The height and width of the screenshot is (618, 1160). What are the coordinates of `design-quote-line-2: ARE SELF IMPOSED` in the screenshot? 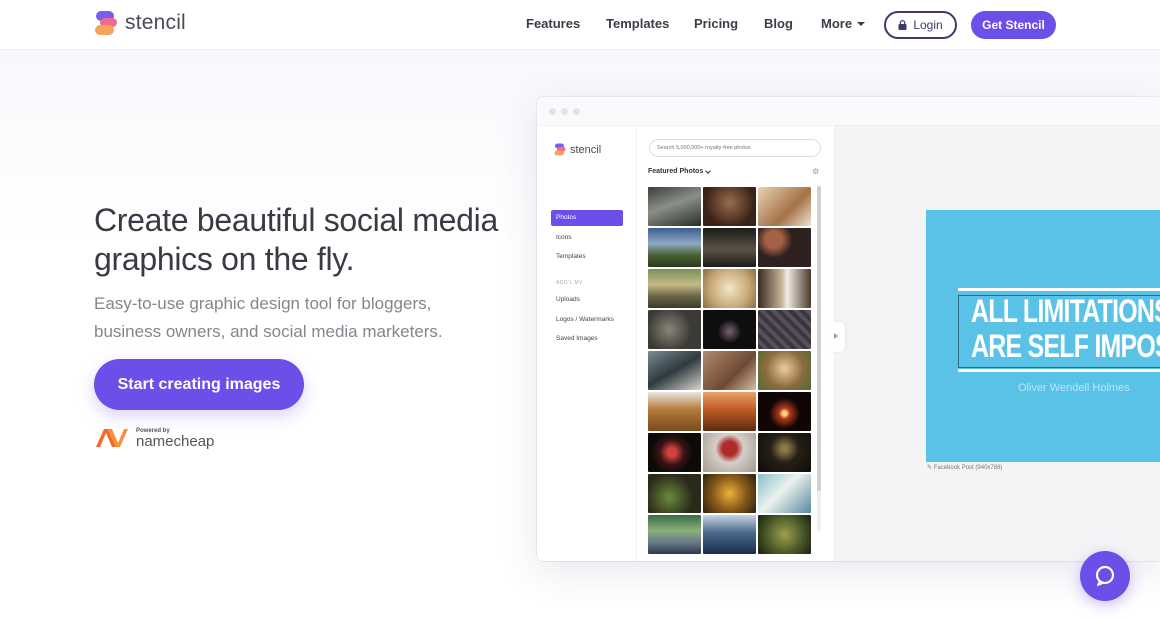 It's located at (1065, 346).